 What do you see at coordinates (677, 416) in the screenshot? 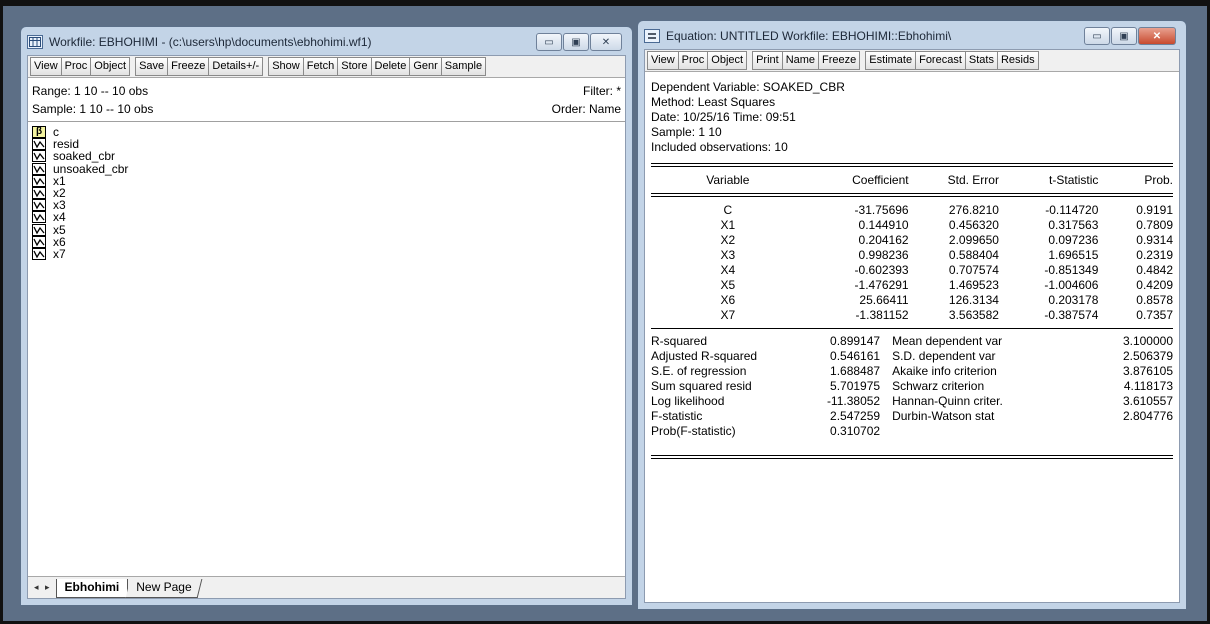
I see `statistic-label: F-statistic` at bounding box center [677, 416].